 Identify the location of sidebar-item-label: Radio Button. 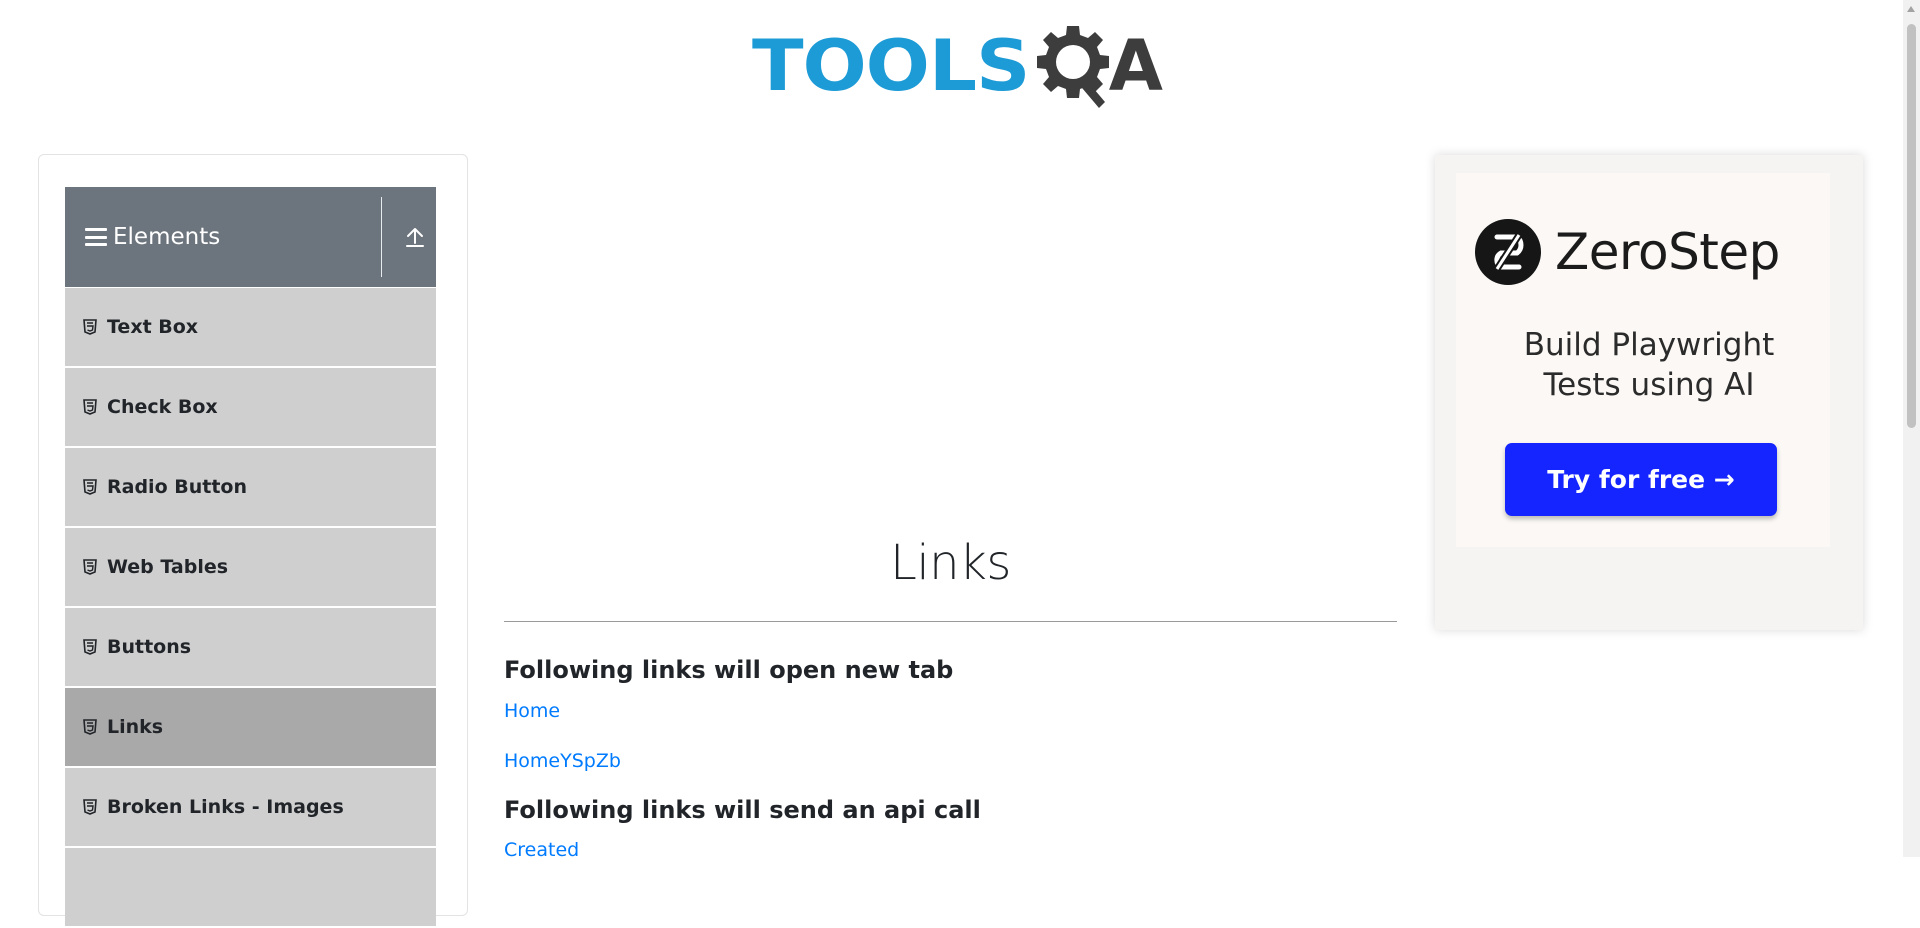
(177, 487).